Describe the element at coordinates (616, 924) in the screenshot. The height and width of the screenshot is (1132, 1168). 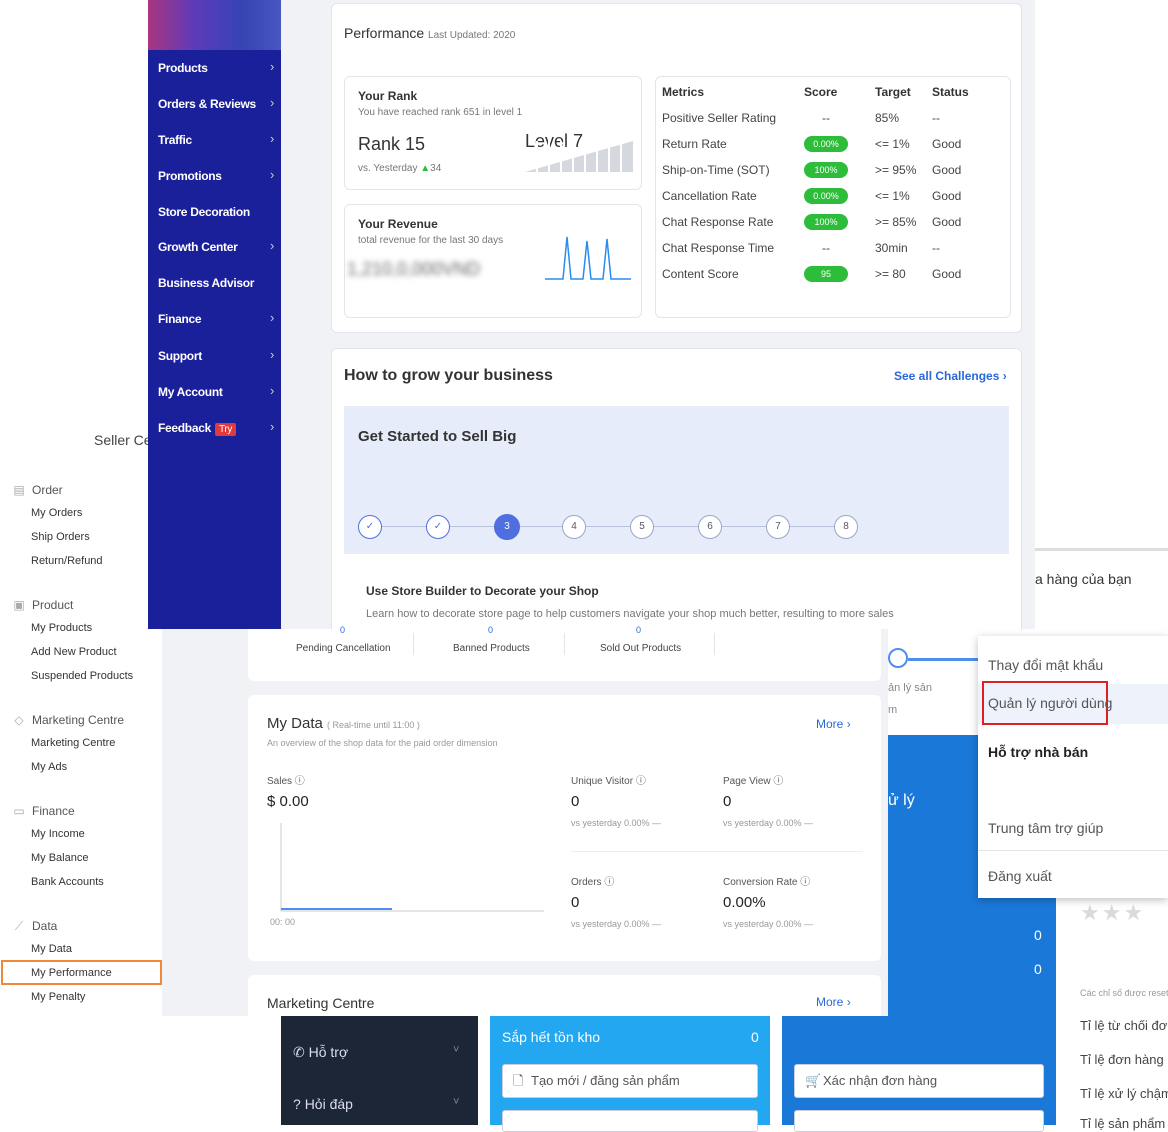
I see `orders-sub: vs yesterday 0.00% —` at that location.